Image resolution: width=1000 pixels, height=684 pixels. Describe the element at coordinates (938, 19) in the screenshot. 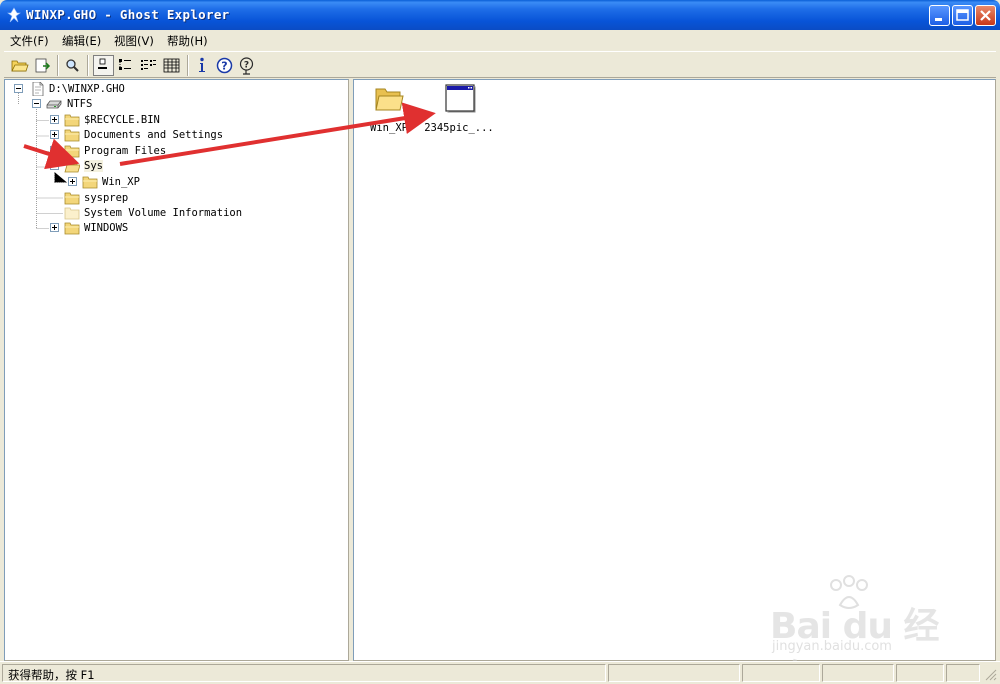

I see `minimize-icon` at that location.